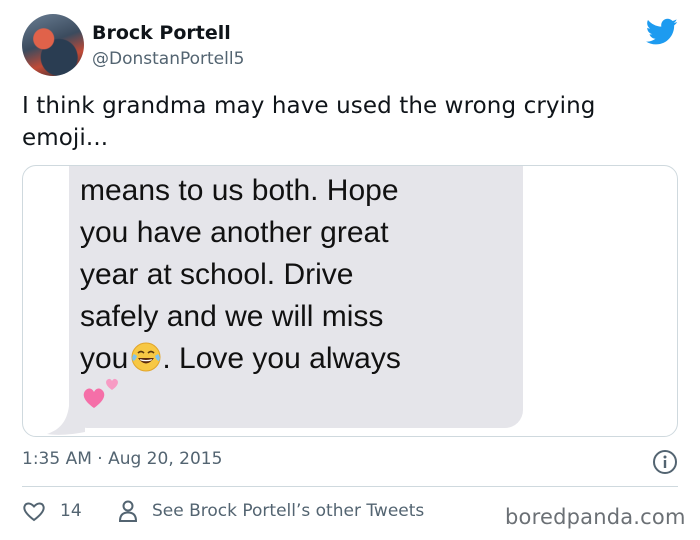 This screenshot has width=700, height=540. I want to click on divider, so click(350, 486).